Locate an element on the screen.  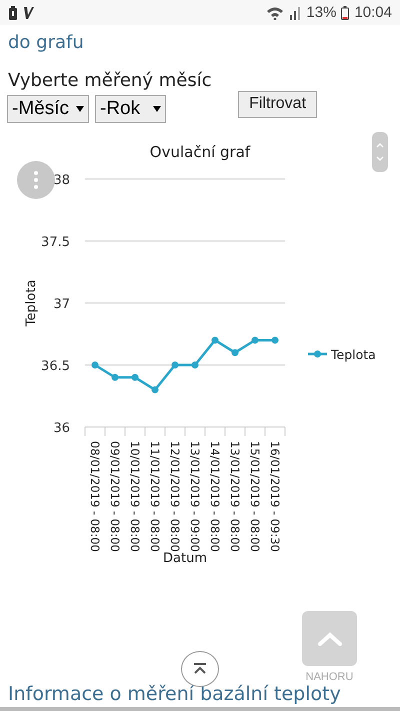
chart-link: do grafu is located at coordinates (46, 39).